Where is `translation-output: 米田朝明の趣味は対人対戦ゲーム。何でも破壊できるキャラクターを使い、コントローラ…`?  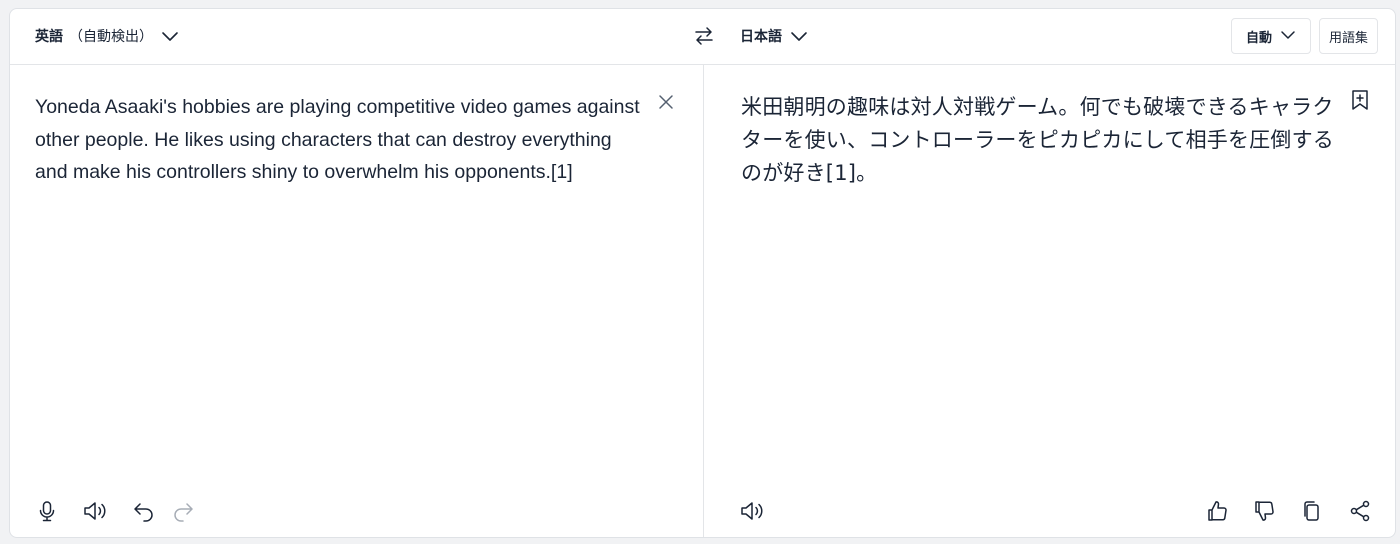 translation-output: 米田朝明の趣味は対人対戦ゲーム。何でも破壊できるキャラクターを使い、コントローラ… is located at coordinates (1037, 140).